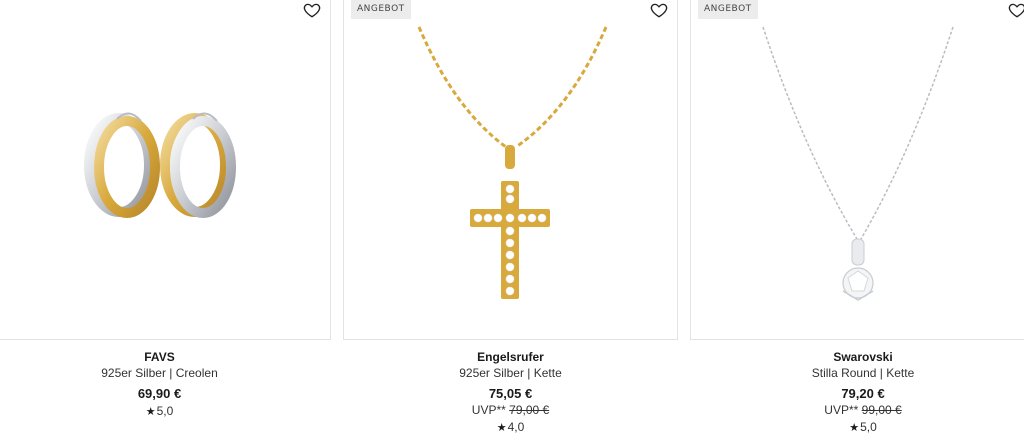  I want to click on uvp-price: 79,00 €, so click(529, 410).